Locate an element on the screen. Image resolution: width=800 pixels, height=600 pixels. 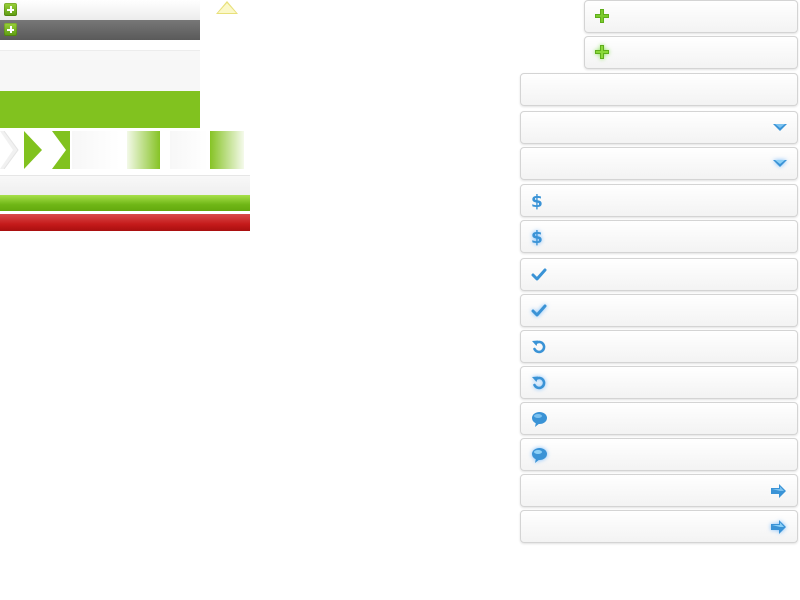
neutral-bar is located at coordinates (125, 185).